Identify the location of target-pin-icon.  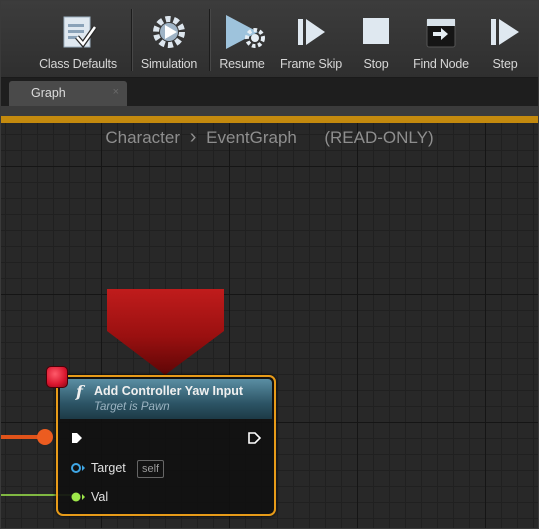
(76, 468).